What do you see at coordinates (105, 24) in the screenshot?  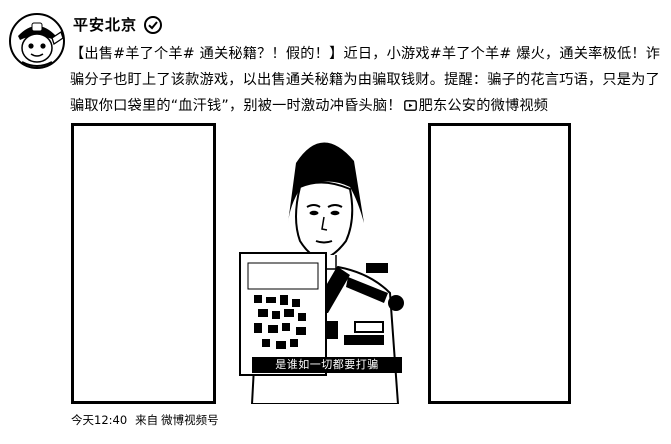 I see `author-name: 平安北京` at bounding box center [105, 24].